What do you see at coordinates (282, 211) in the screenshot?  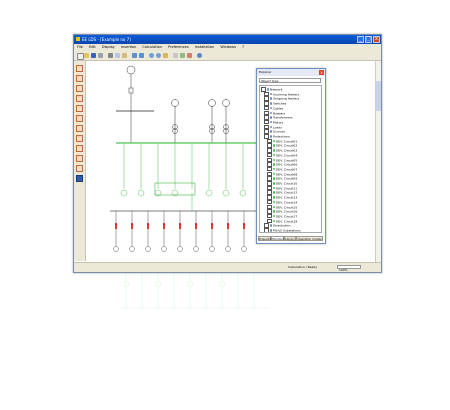 I see `tree-item: DEV. Circuit16` at bounding box center [282, 211].